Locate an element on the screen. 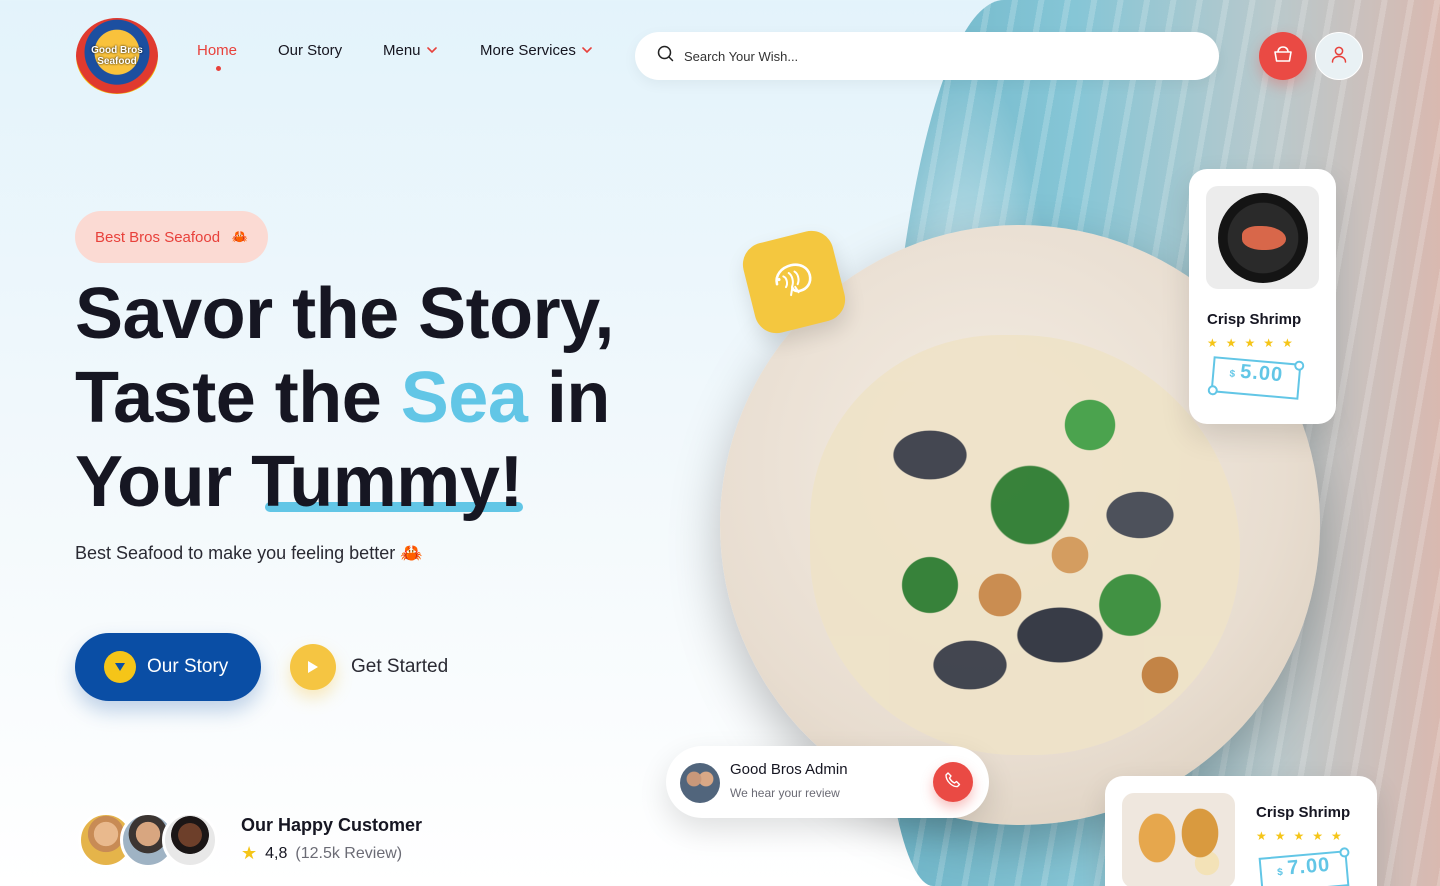 This screenshot has width=1440, height=886. nav-home-label: Home is located at coordinates (217, 50).